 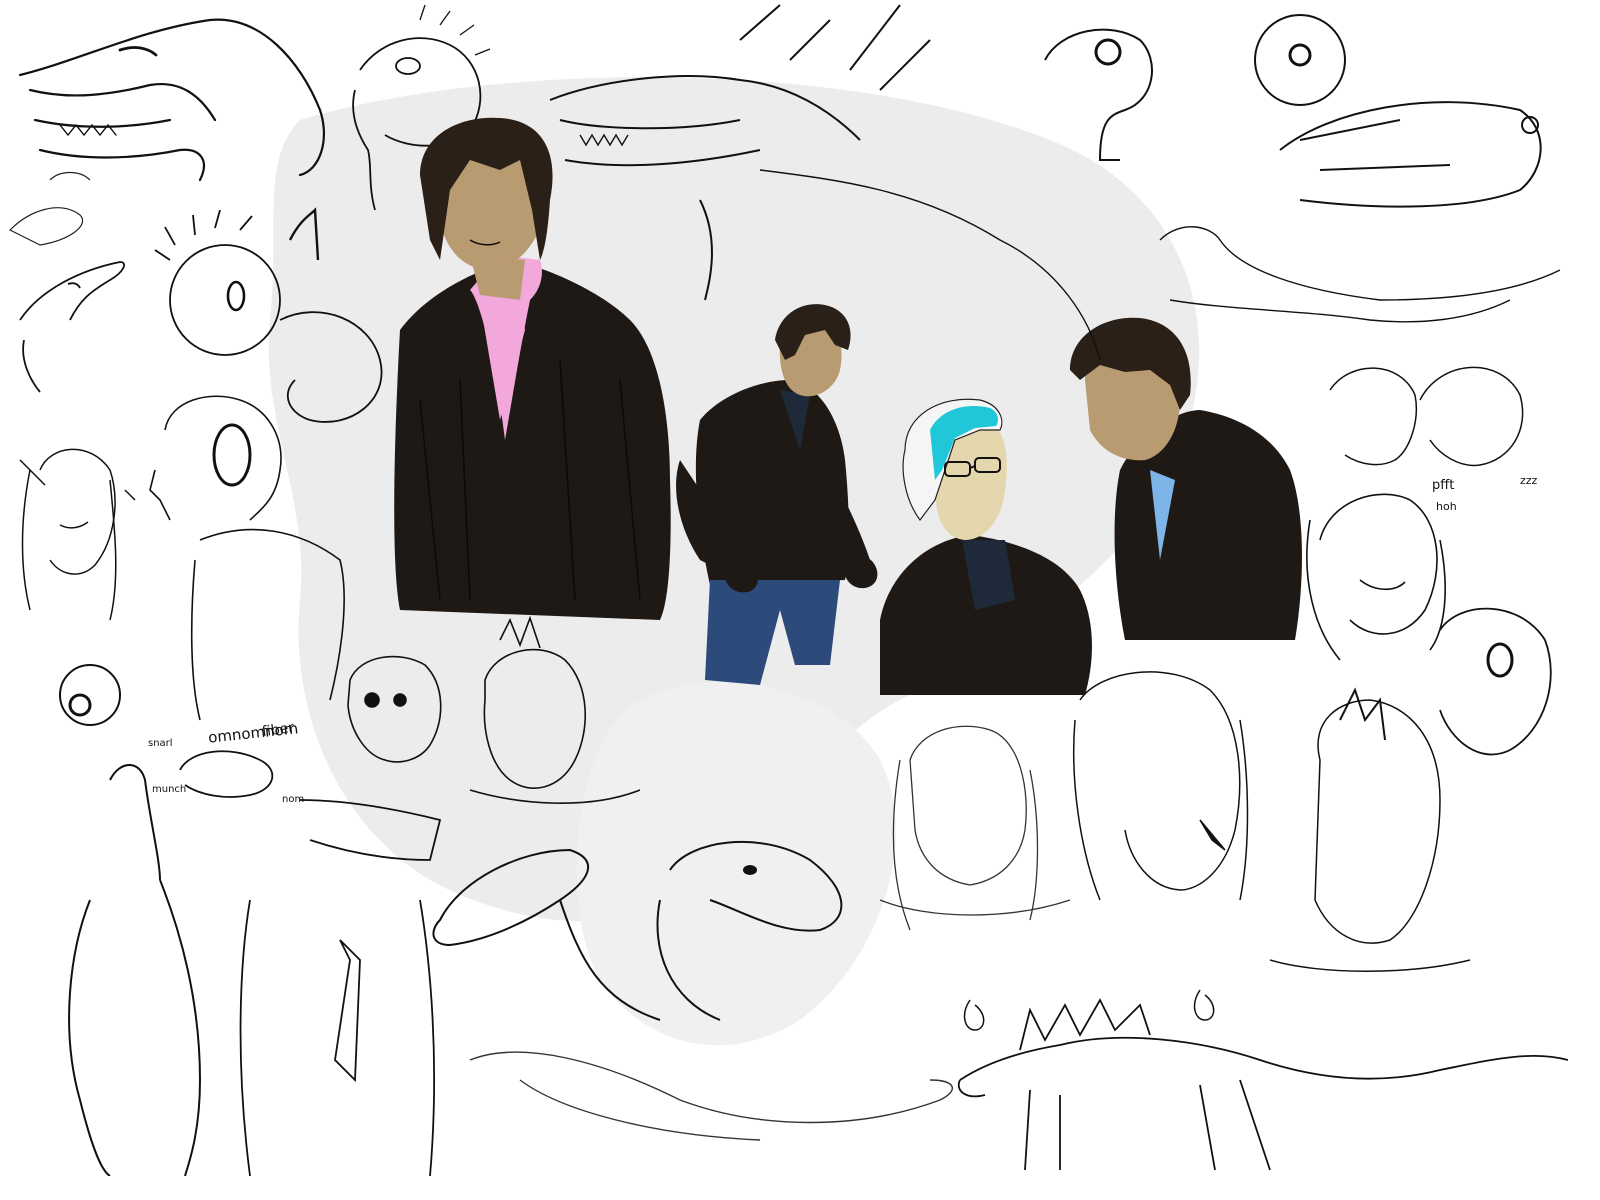 What do you see at coordinates (169, 789) in the screenshot?
I see `scribble-munch: munch` at bounding box center [169, 789].